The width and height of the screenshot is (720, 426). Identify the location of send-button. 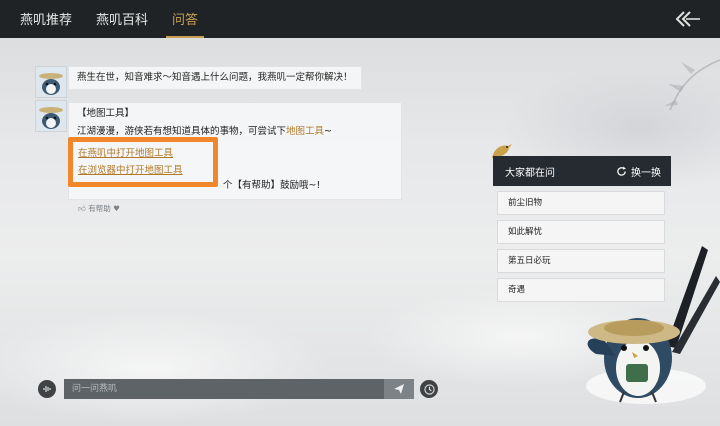
(399, 389).